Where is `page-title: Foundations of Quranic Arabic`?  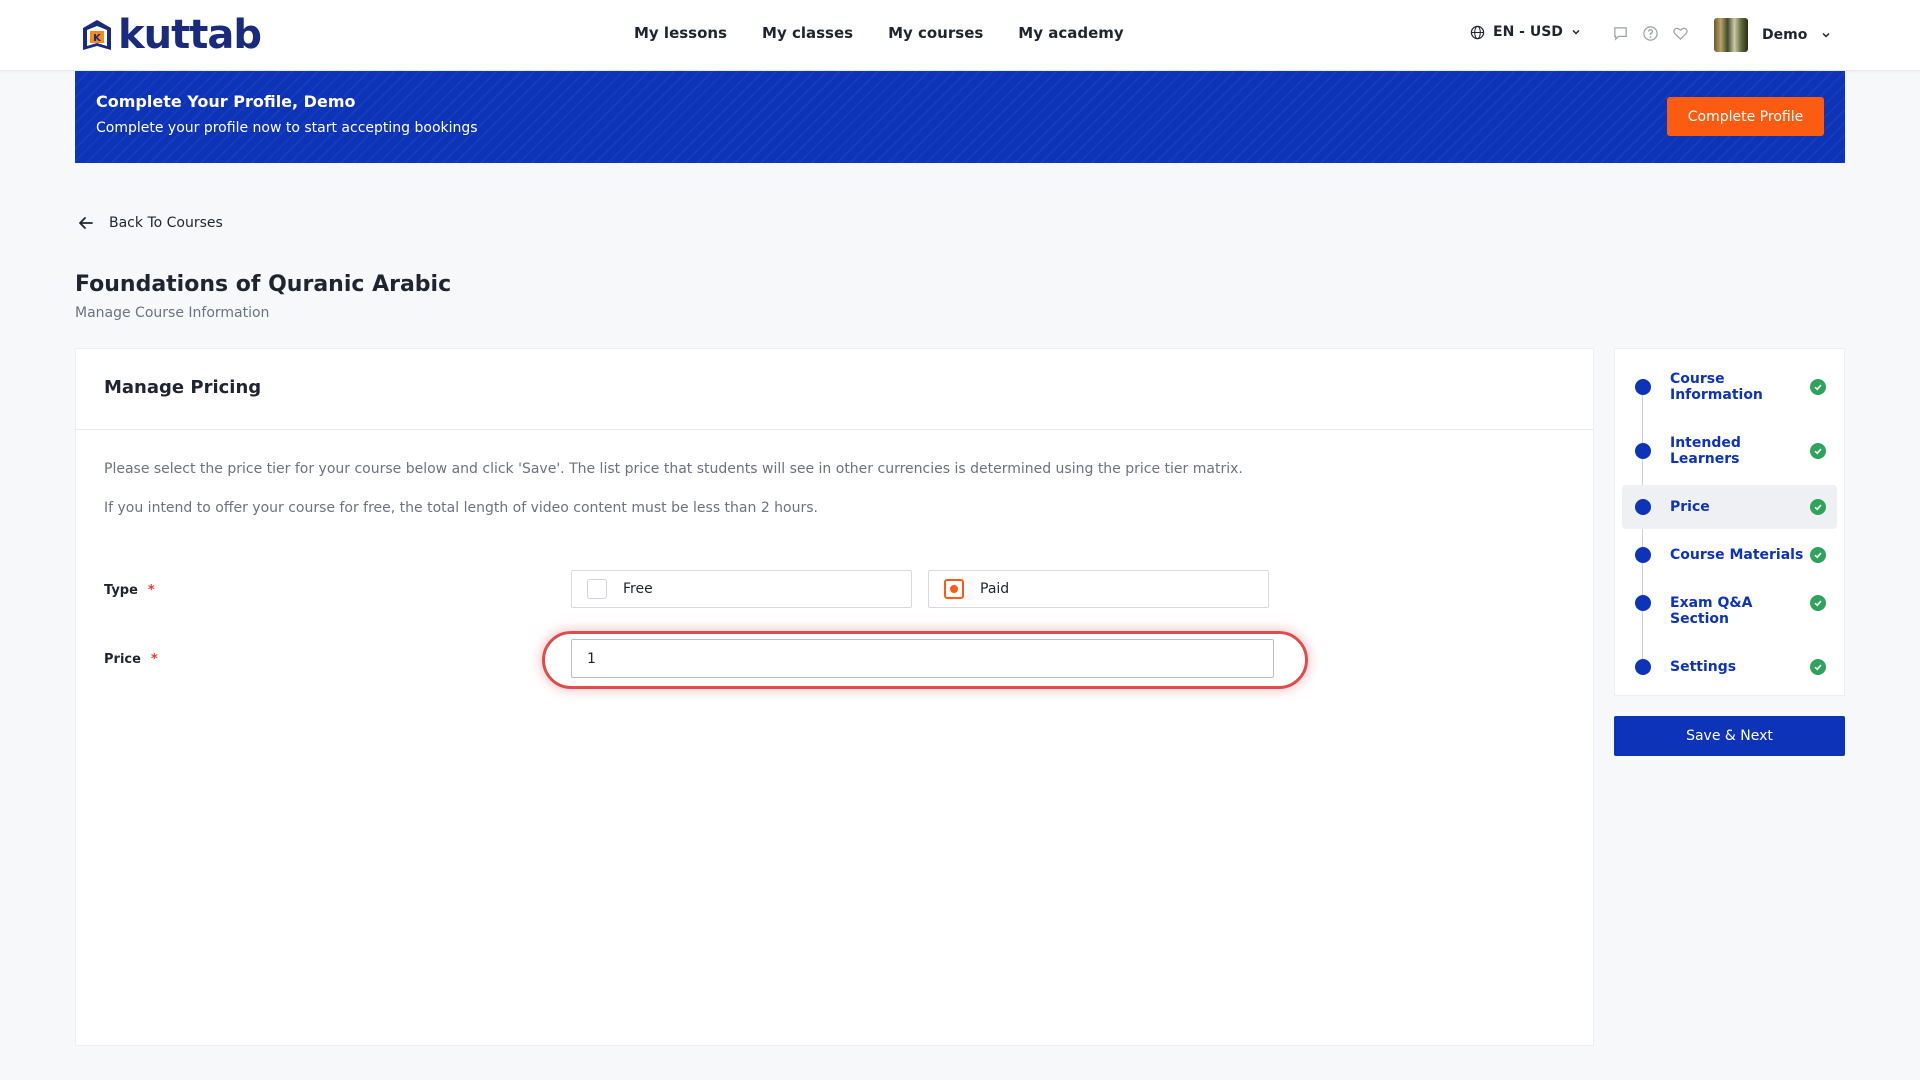
page-title: Foundations of Quranic Arabic is located at coordinates (263, 284).